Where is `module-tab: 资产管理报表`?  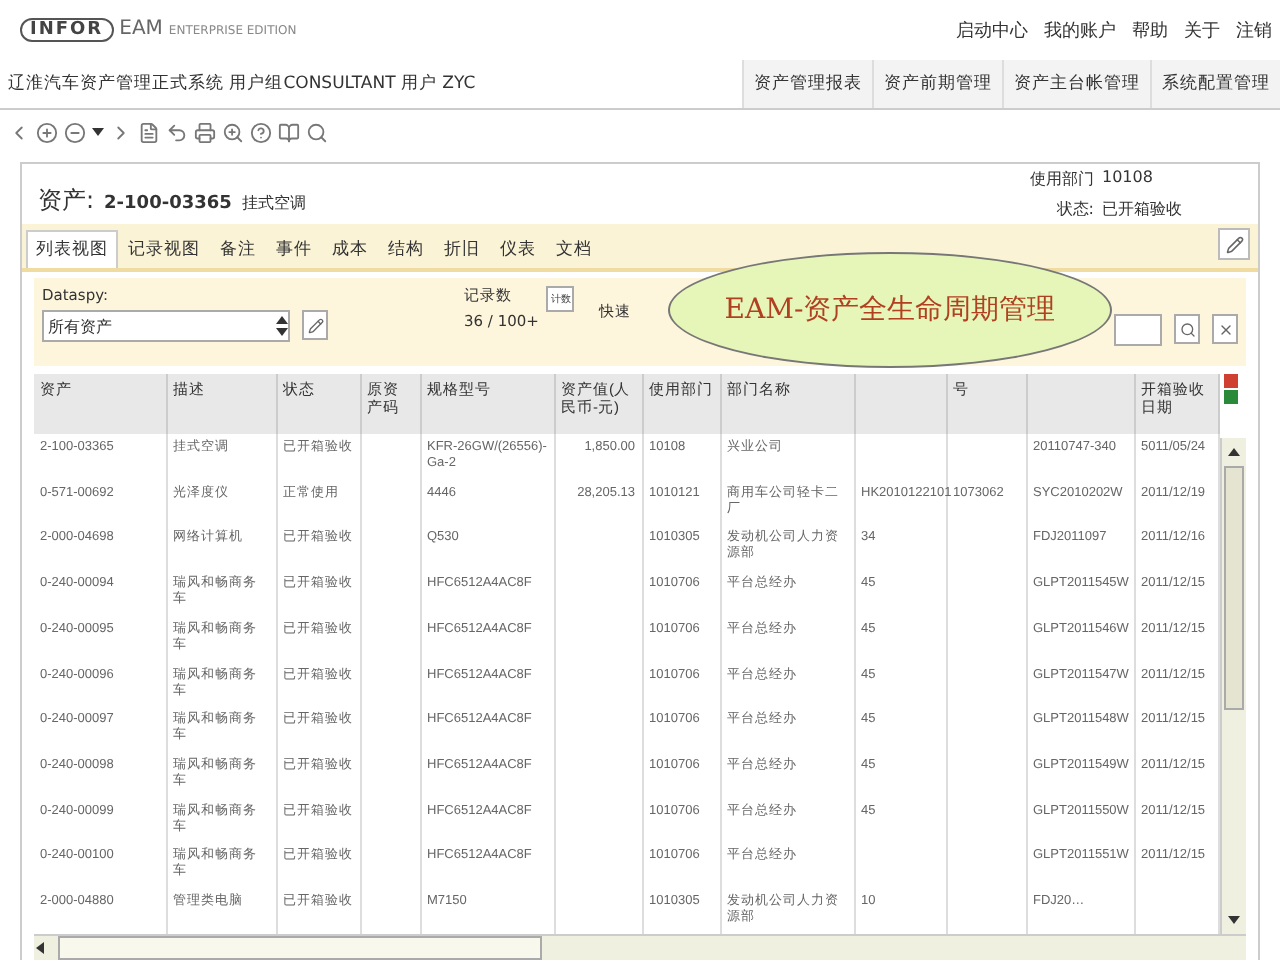 module-tab: 资产管理报表 is located at coordinates (807, 84).